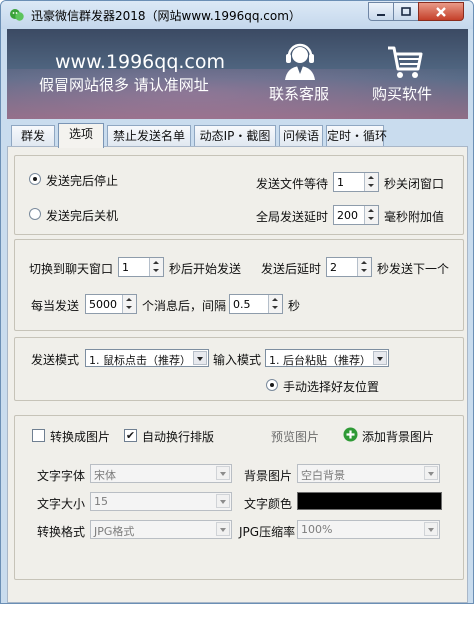 This screenshot has height=626, width=474. Describe the element at coordinates (364, 267) in the screenshot. I see `after-send-stepper` at that location.